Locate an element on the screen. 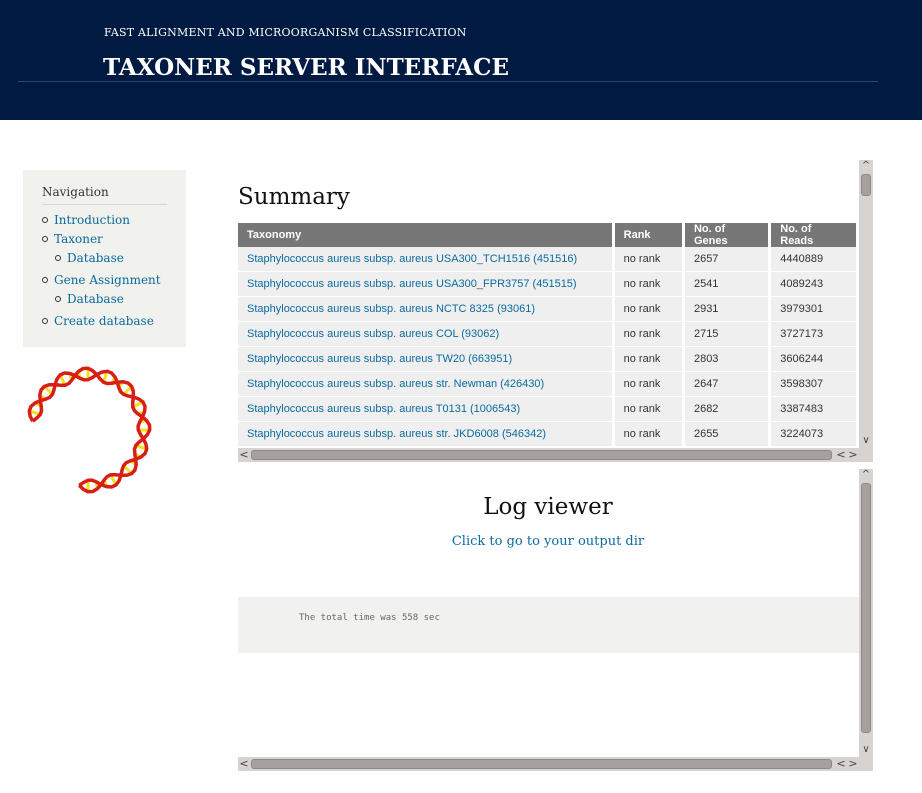 The image size is (922, 793). nav-item-gene-database: Database is located at coordinates (89, 299).